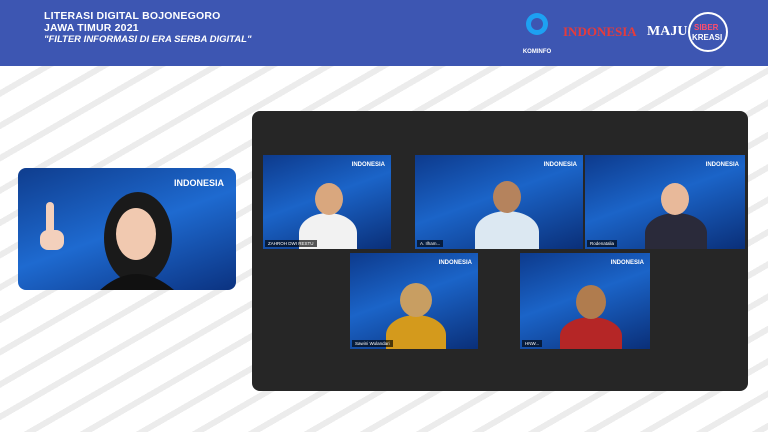  What do you see at coordinates (602, 243) in the screenshot?
I see `participant-name: Rodenatalia` at bounding box center [602, 243].